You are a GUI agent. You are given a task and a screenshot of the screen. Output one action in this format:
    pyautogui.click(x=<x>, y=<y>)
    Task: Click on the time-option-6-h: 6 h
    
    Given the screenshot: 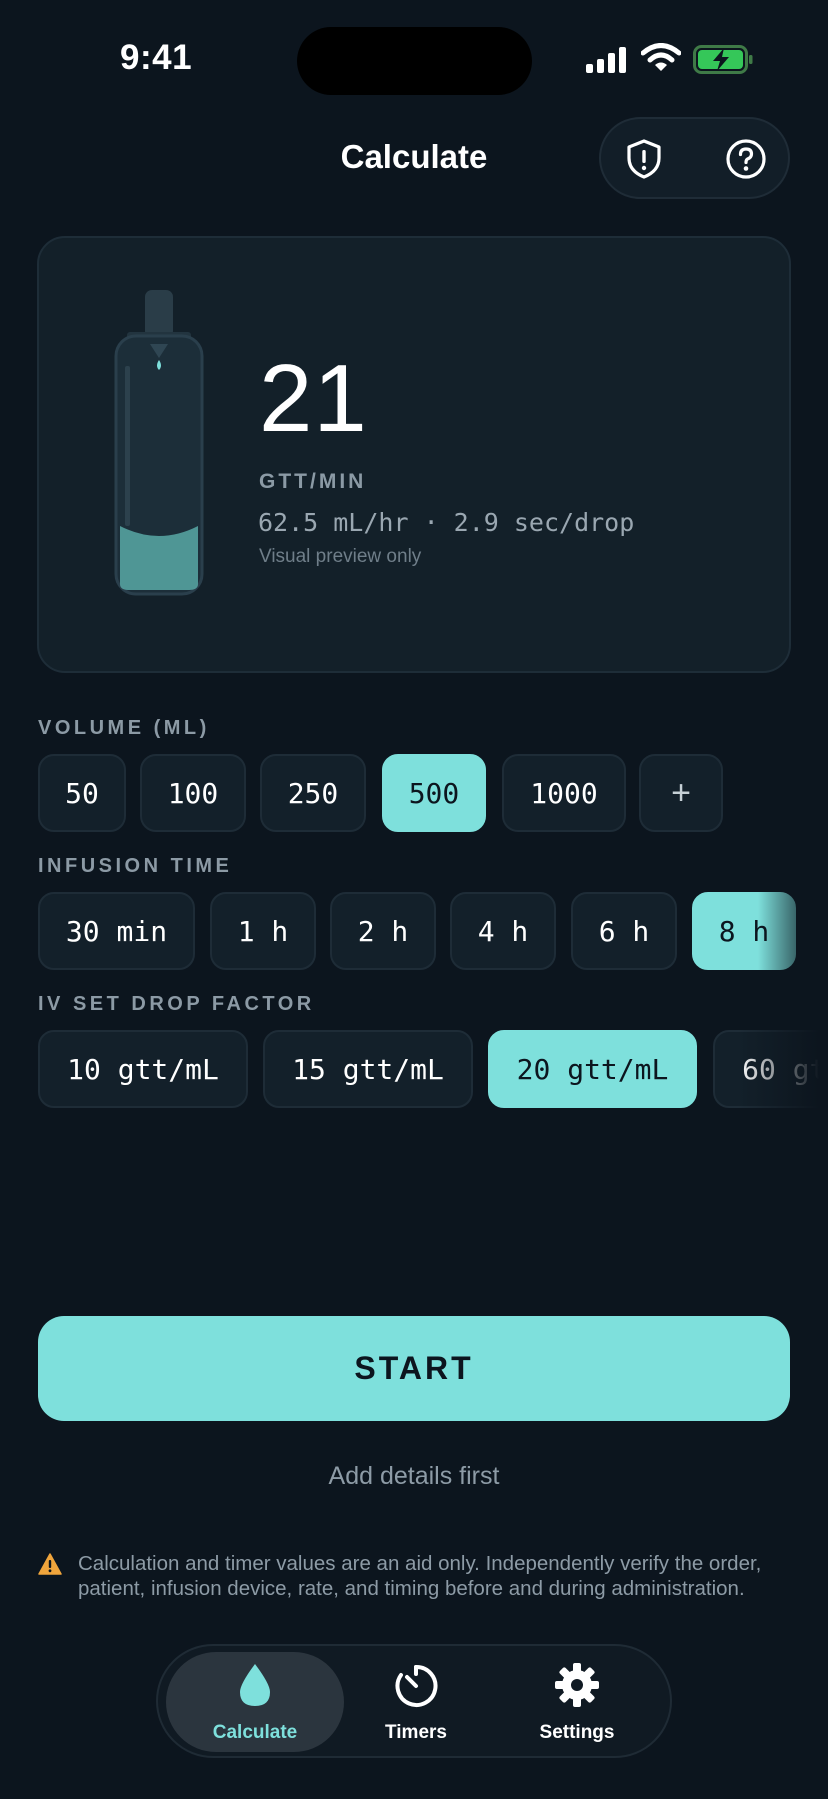 What is the action you would take?
    pyautogui.click(x=624, y=931)
    